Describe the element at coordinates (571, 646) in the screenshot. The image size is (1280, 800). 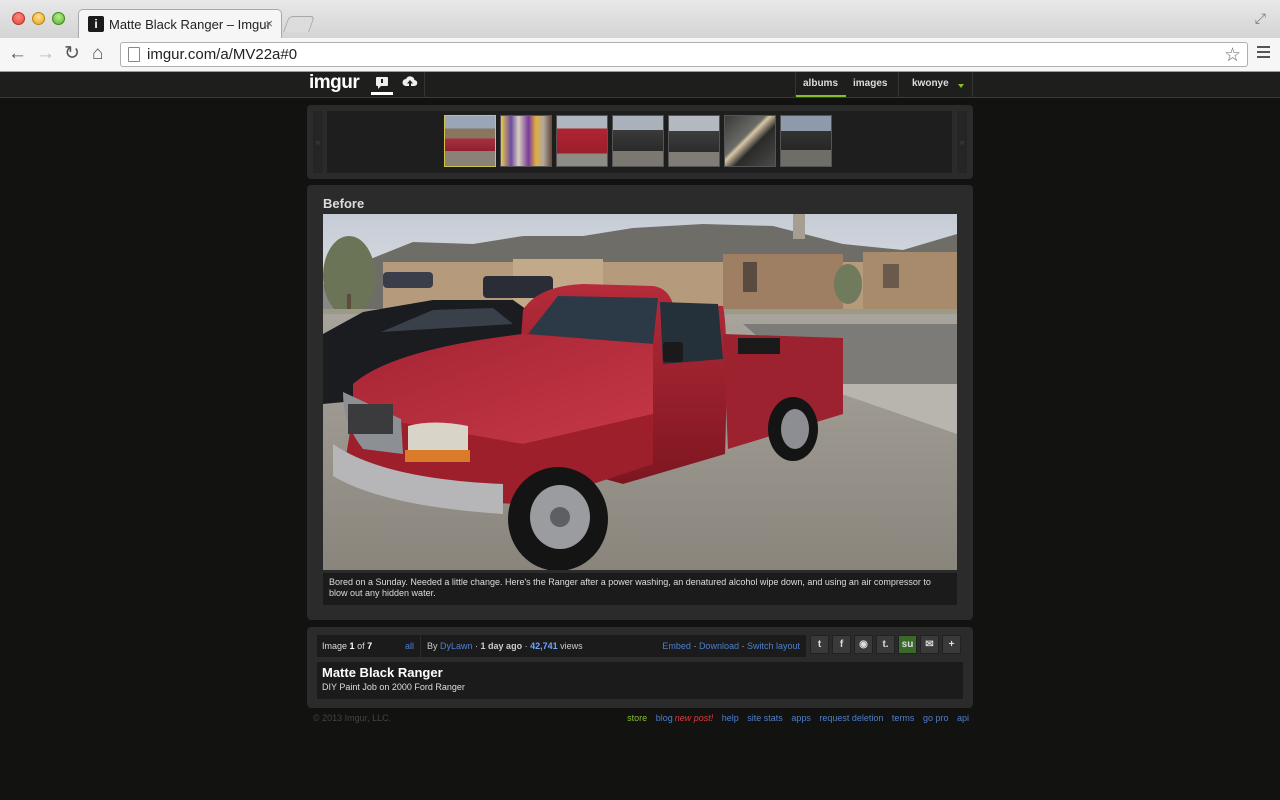
I see `views-label: views` at that location.